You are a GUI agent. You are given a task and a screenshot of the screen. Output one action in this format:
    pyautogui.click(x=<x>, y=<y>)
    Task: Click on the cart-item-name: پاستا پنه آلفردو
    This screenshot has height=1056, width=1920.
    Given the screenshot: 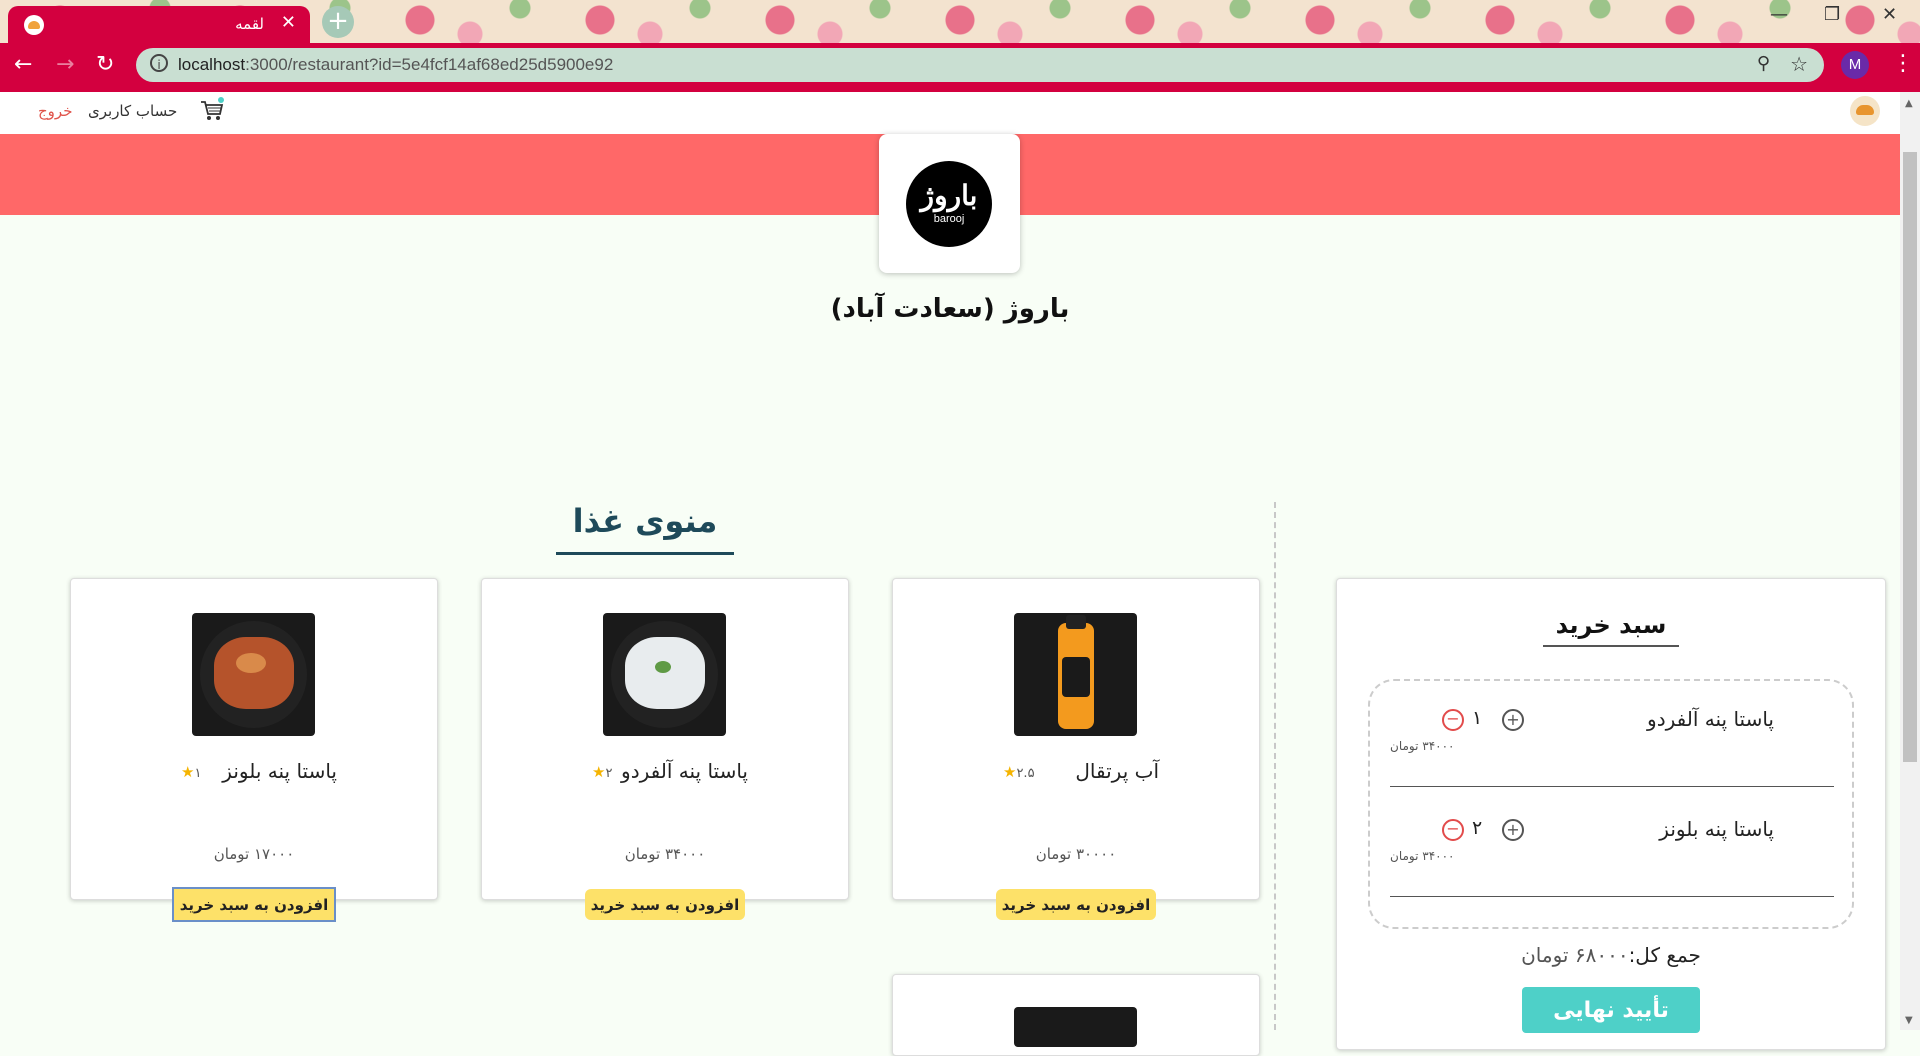 What is the action you would take?
    pyautogui.click(x=1710, y=719)
    